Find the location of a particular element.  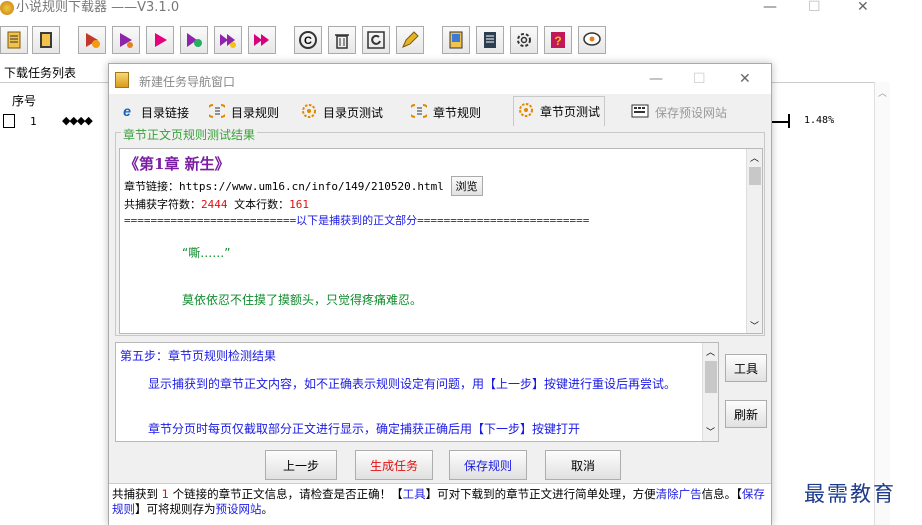

dialog-minimize-button: — is located at coordinates (656, 79).